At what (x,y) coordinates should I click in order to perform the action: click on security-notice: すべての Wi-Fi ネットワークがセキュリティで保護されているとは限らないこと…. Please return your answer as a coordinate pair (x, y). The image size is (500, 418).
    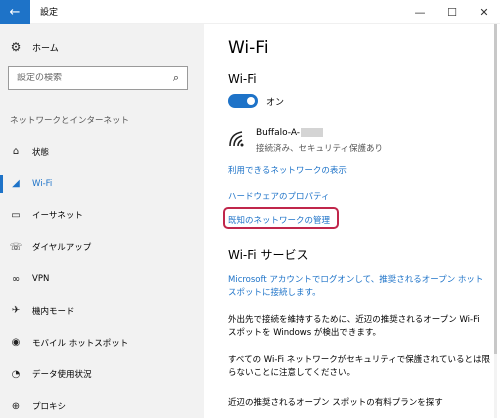
    Looking at the image, I should click on (359, 366).